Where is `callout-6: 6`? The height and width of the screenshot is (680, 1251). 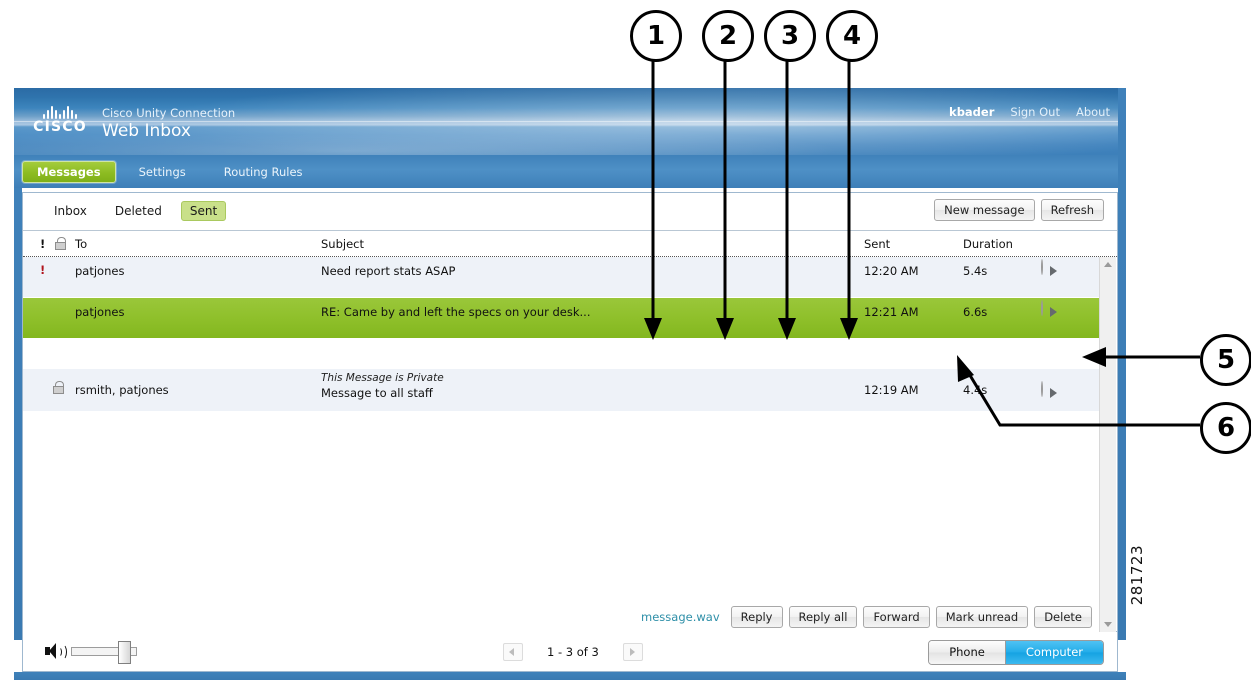
callout-6: 6 is located at coordinates (1225, 428).